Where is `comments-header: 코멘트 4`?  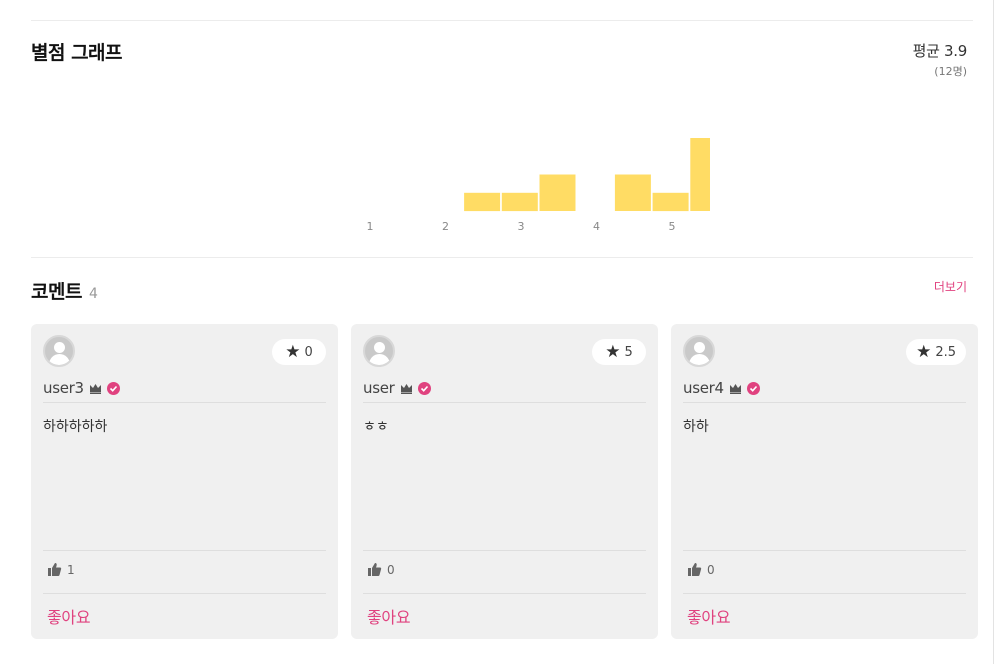 comments-header: 코멘트 4 is located at coordinates (64, 290).